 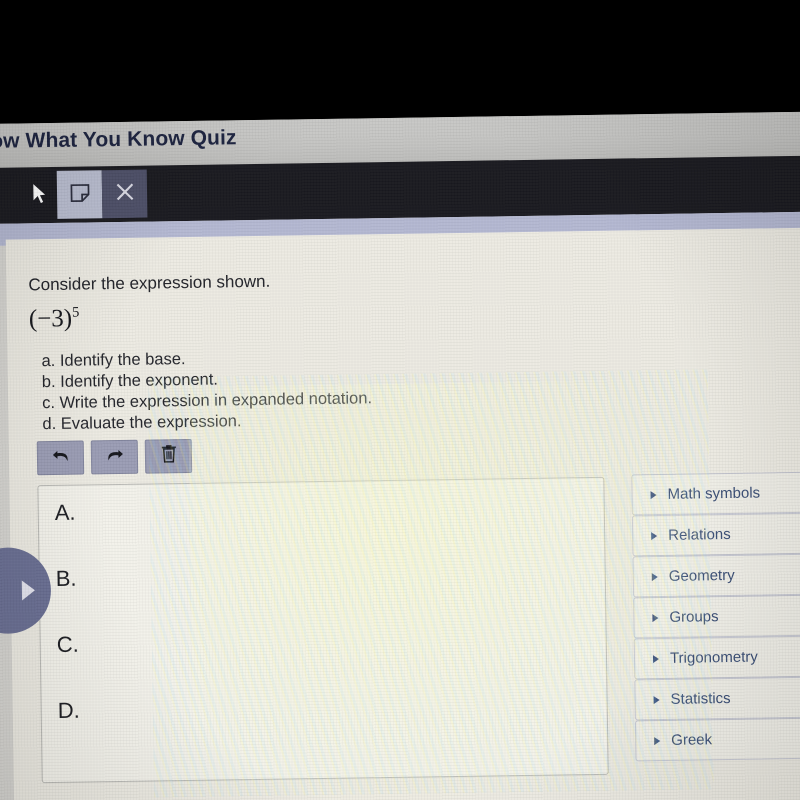 What do you see at coordinates (67, 644) in the screenshot?
I see `answer-row-label: C.` at bounding box center [67, 644].